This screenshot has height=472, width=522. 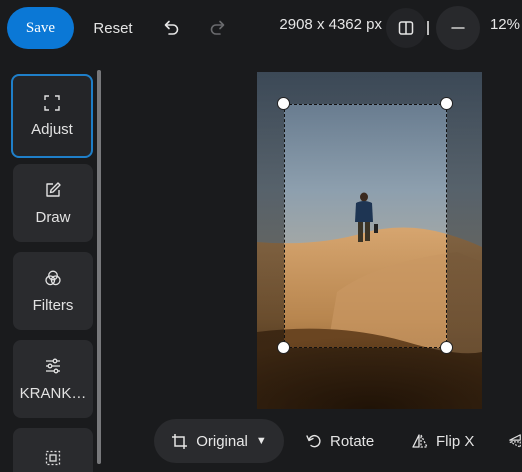 I want to click on crop-handle-top-left, so click(x=283, y=103).